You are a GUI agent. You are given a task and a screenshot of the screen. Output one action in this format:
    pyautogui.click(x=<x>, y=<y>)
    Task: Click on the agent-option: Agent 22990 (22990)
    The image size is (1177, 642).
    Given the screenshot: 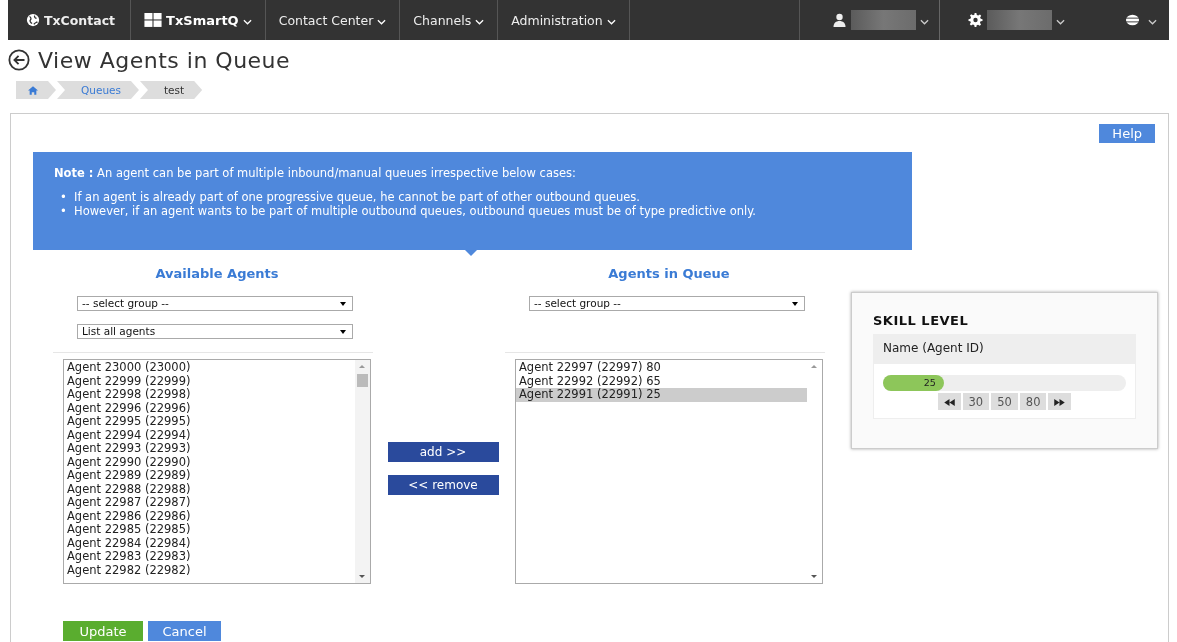 What is the action you would take?
    pyautogui.click(x=209, y=462)
    